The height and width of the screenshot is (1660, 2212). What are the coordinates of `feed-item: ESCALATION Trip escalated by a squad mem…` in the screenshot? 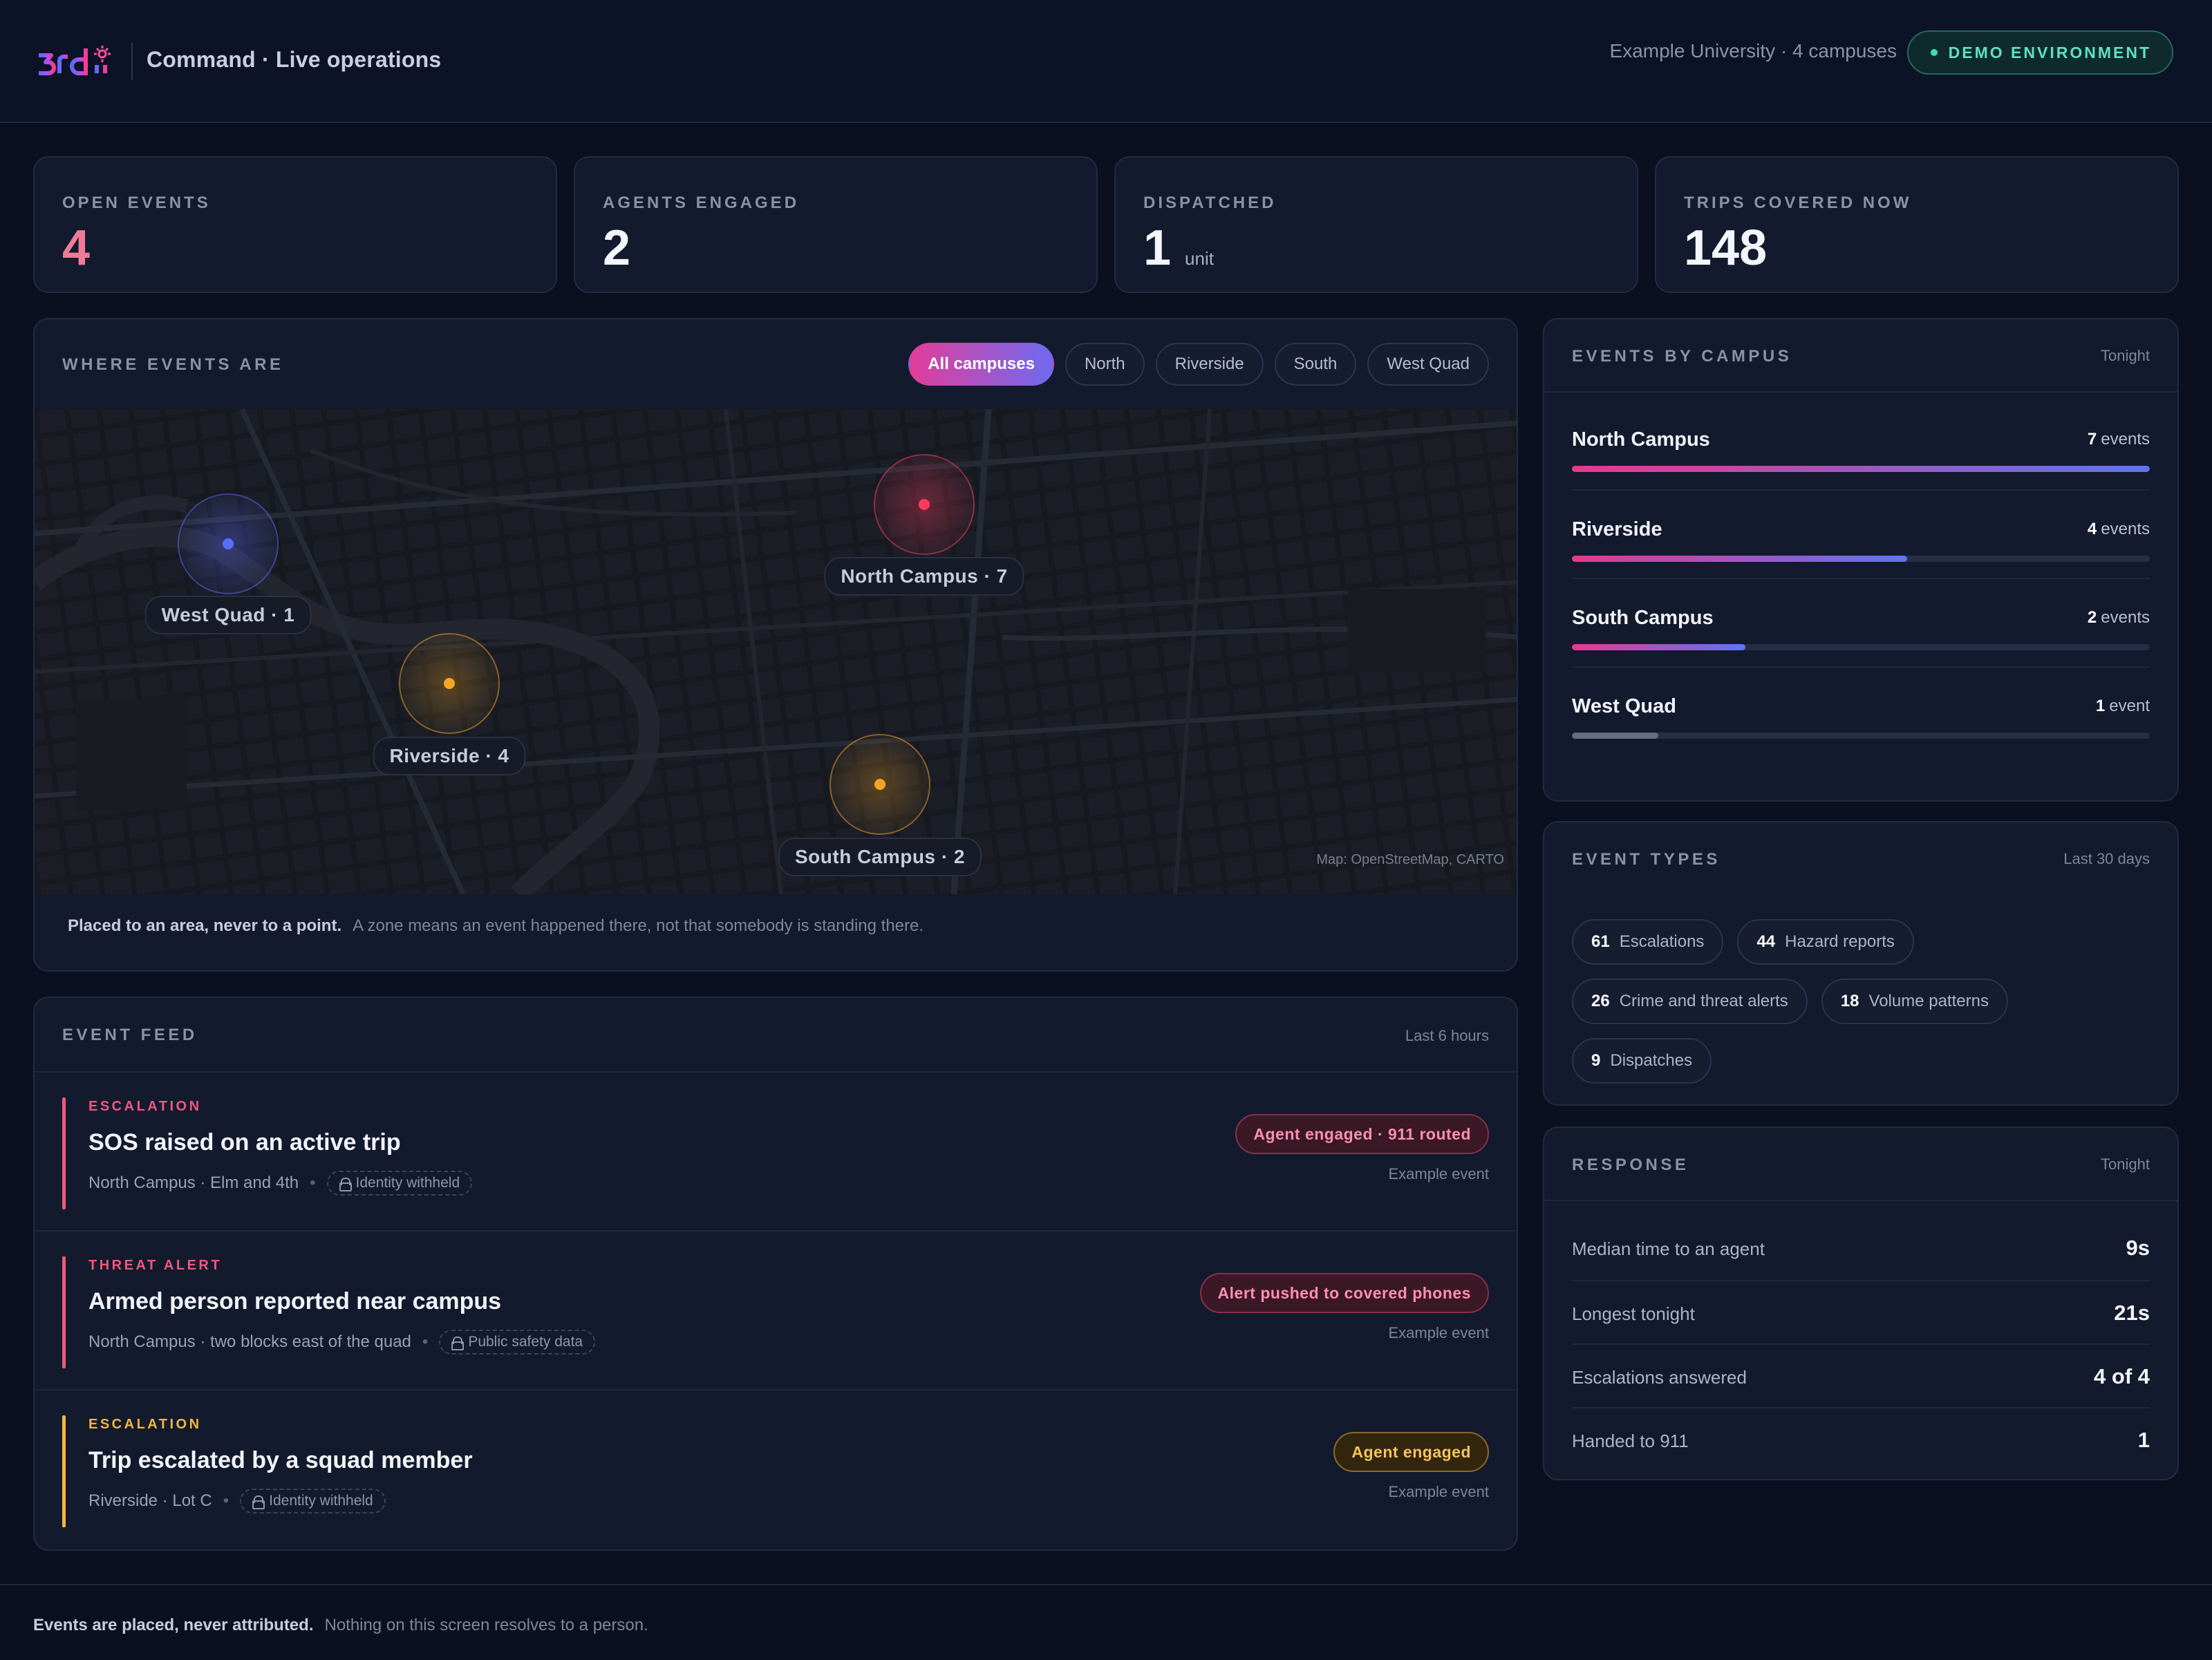 It's located at (776, 1468).